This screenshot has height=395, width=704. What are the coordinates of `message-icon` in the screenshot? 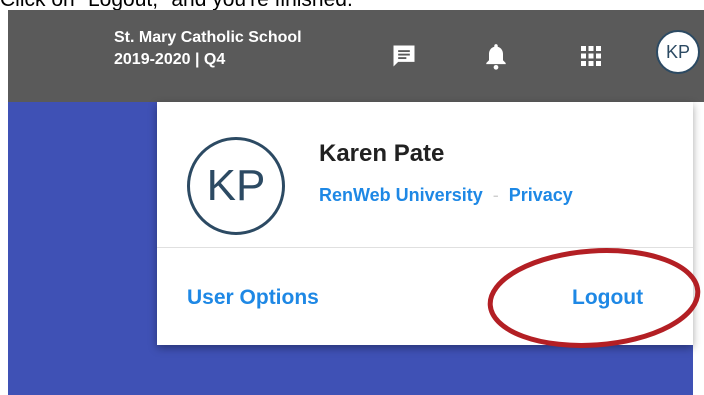 It's located at (404, 56).